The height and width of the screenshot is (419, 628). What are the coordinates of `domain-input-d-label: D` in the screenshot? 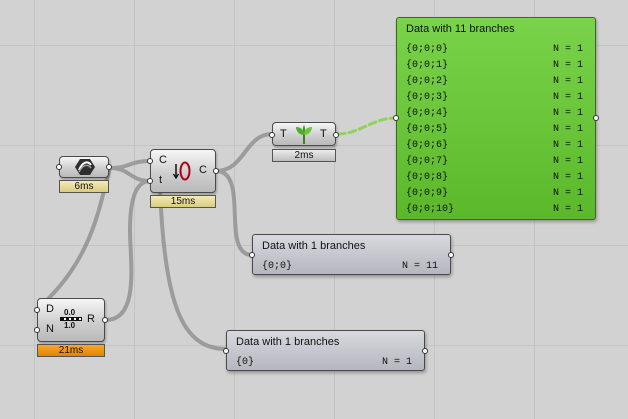 It's located at (50, 309).